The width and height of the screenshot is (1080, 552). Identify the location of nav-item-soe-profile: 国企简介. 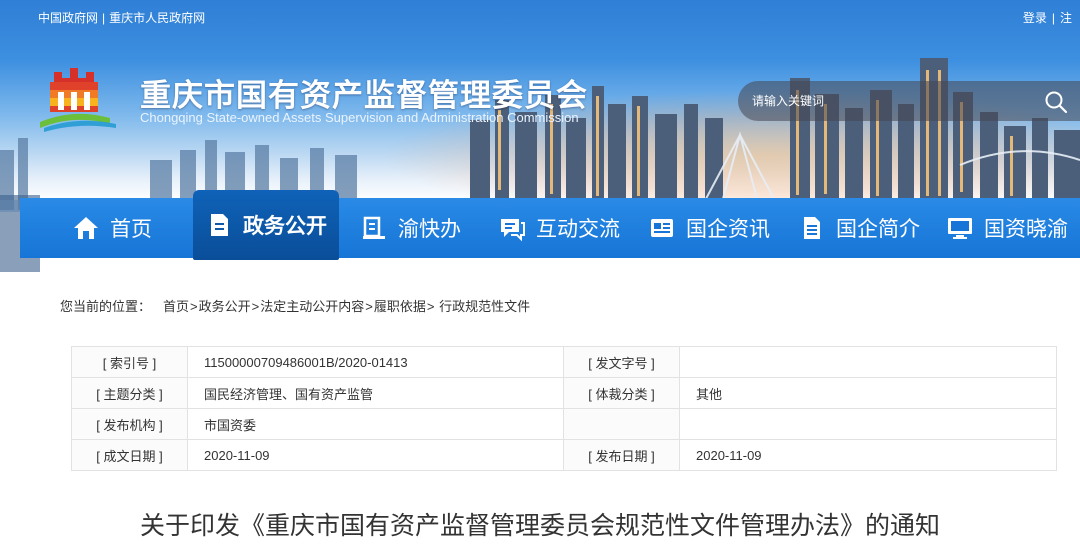
(859, 228).